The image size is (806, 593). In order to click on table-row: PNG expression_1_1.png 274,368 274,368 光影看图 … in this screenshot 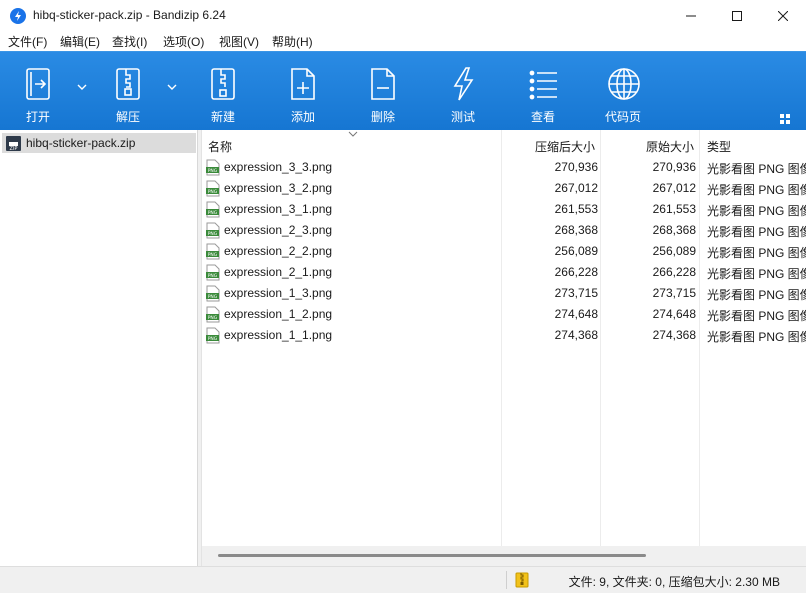, I will do `click(504, 335)`.